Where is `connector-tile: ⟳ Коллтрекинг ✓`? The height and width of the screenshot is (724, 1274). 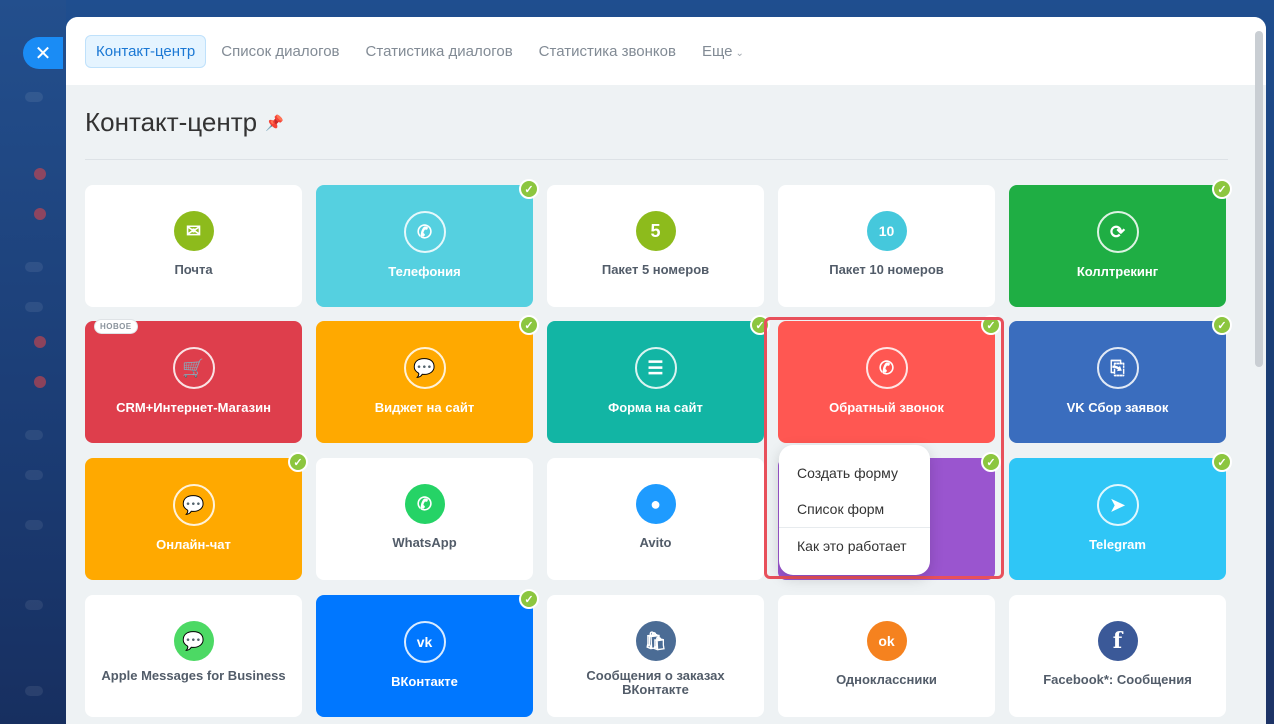 connector-tile: ⟳ Коллтрекинг ✓ is located at coordinates (1120, 243).